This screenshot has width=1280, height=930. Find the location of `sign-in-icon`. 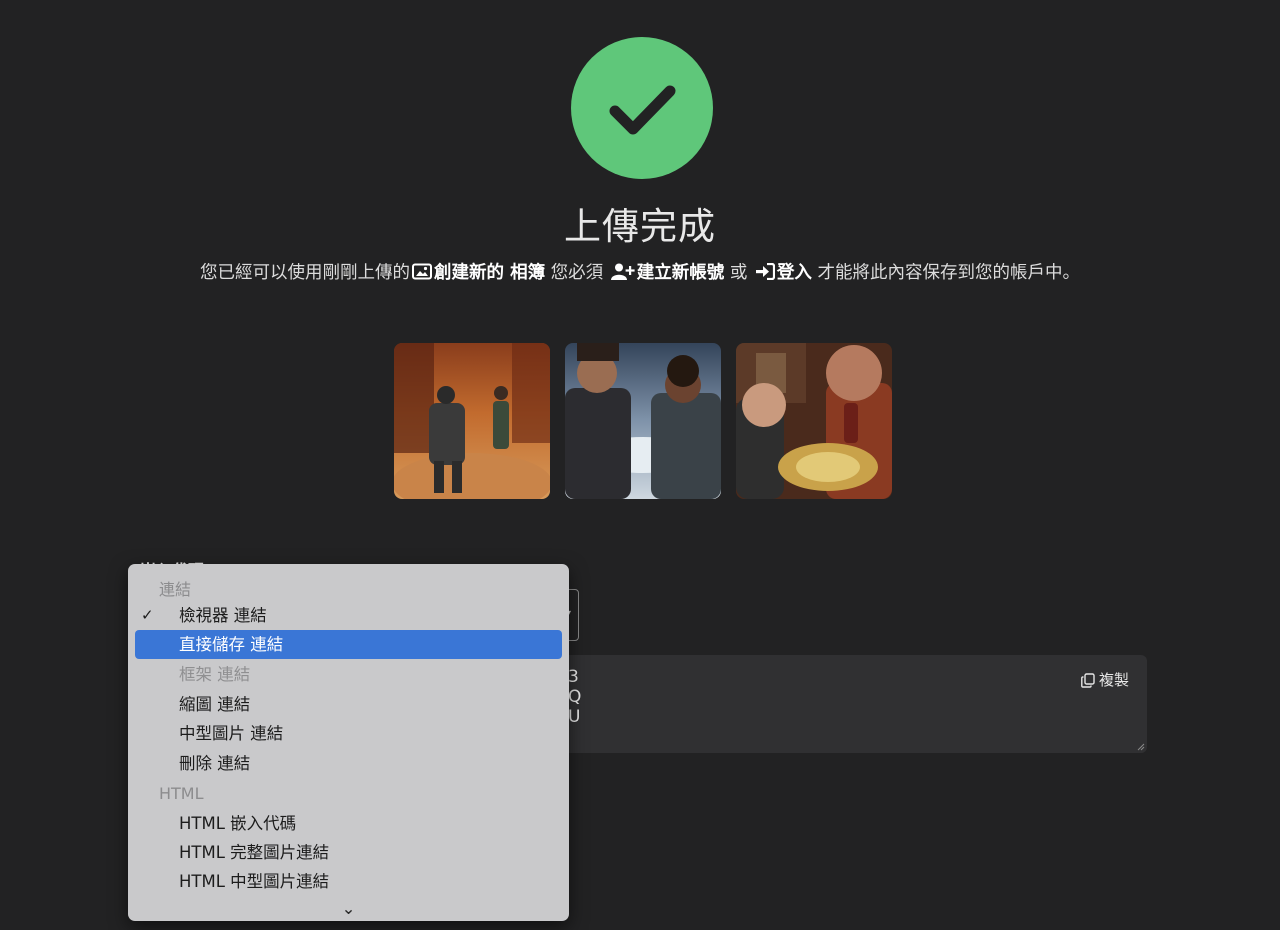

sign-in-icon is located at coordinates (765, 273).